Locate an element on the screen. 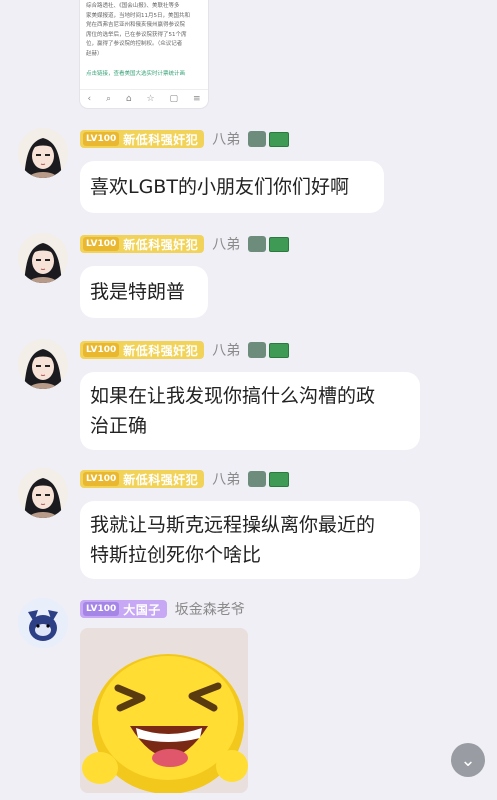 The image size is (497, 800). message-text: 喜欢LGBT的小朋友们你们好啊 is located at coordinates (219, 187).